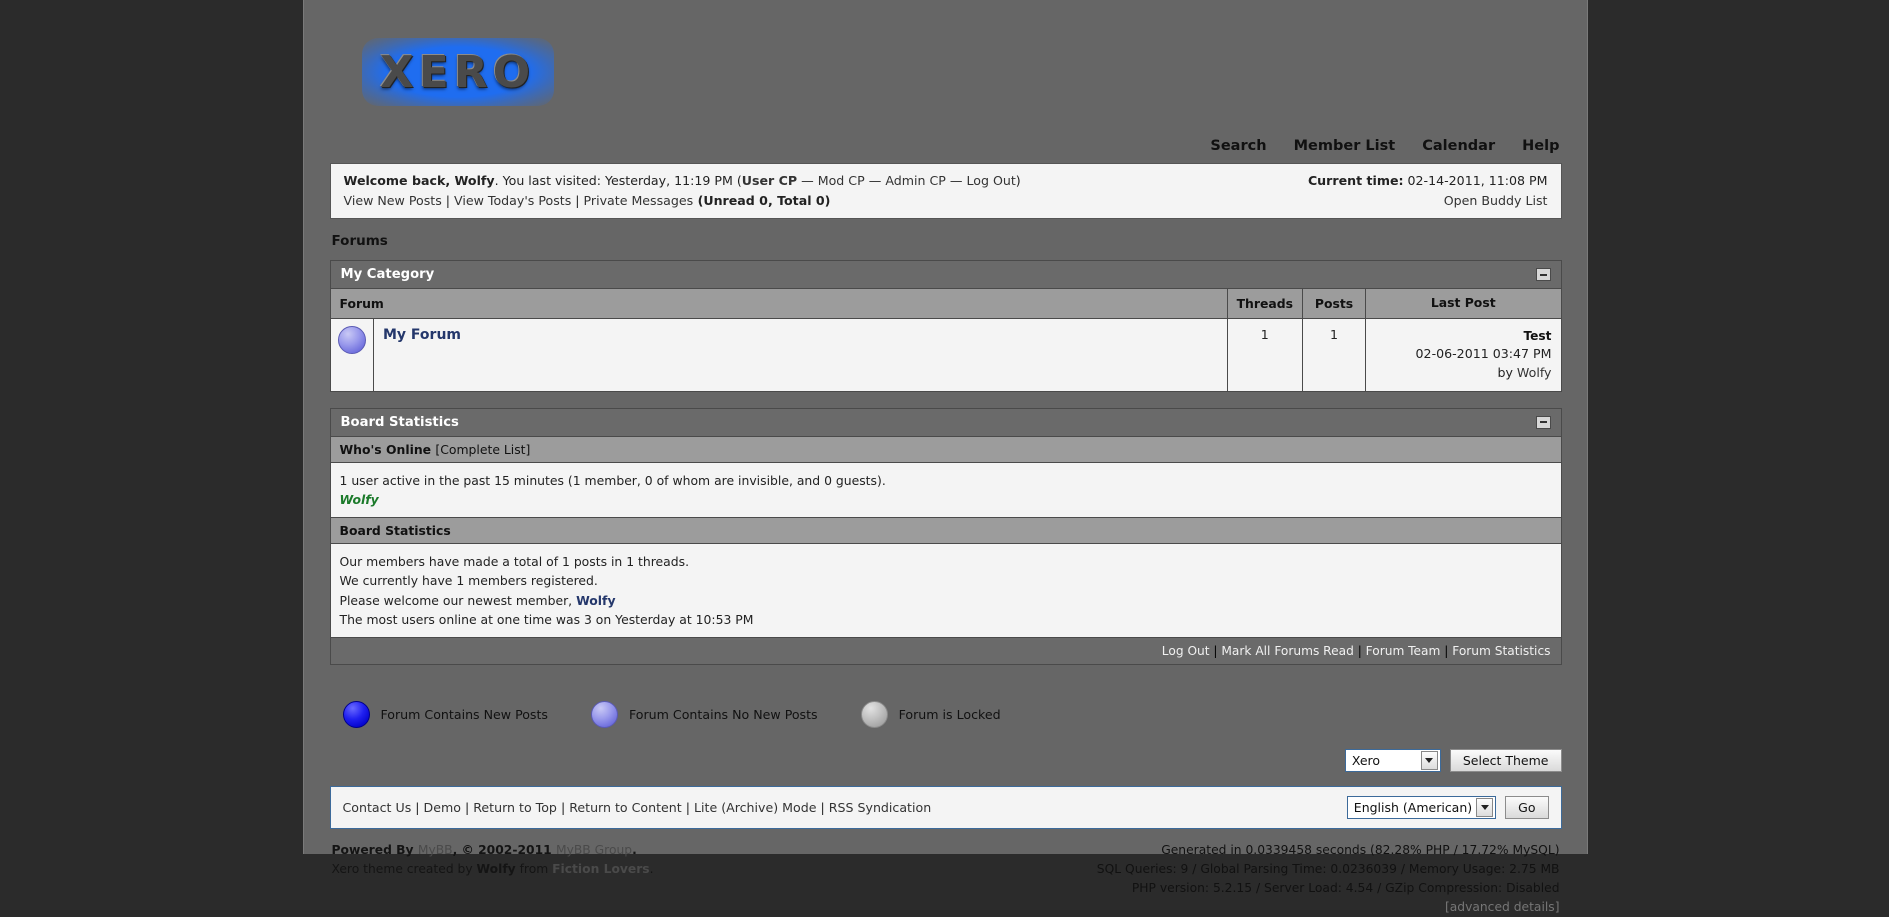 The image size is (1889, 917). What do you see at coordinates (1345, 146) in the screenshot?
I see `nav-link-member-list: Member List` at bounding box center [1345, 146].